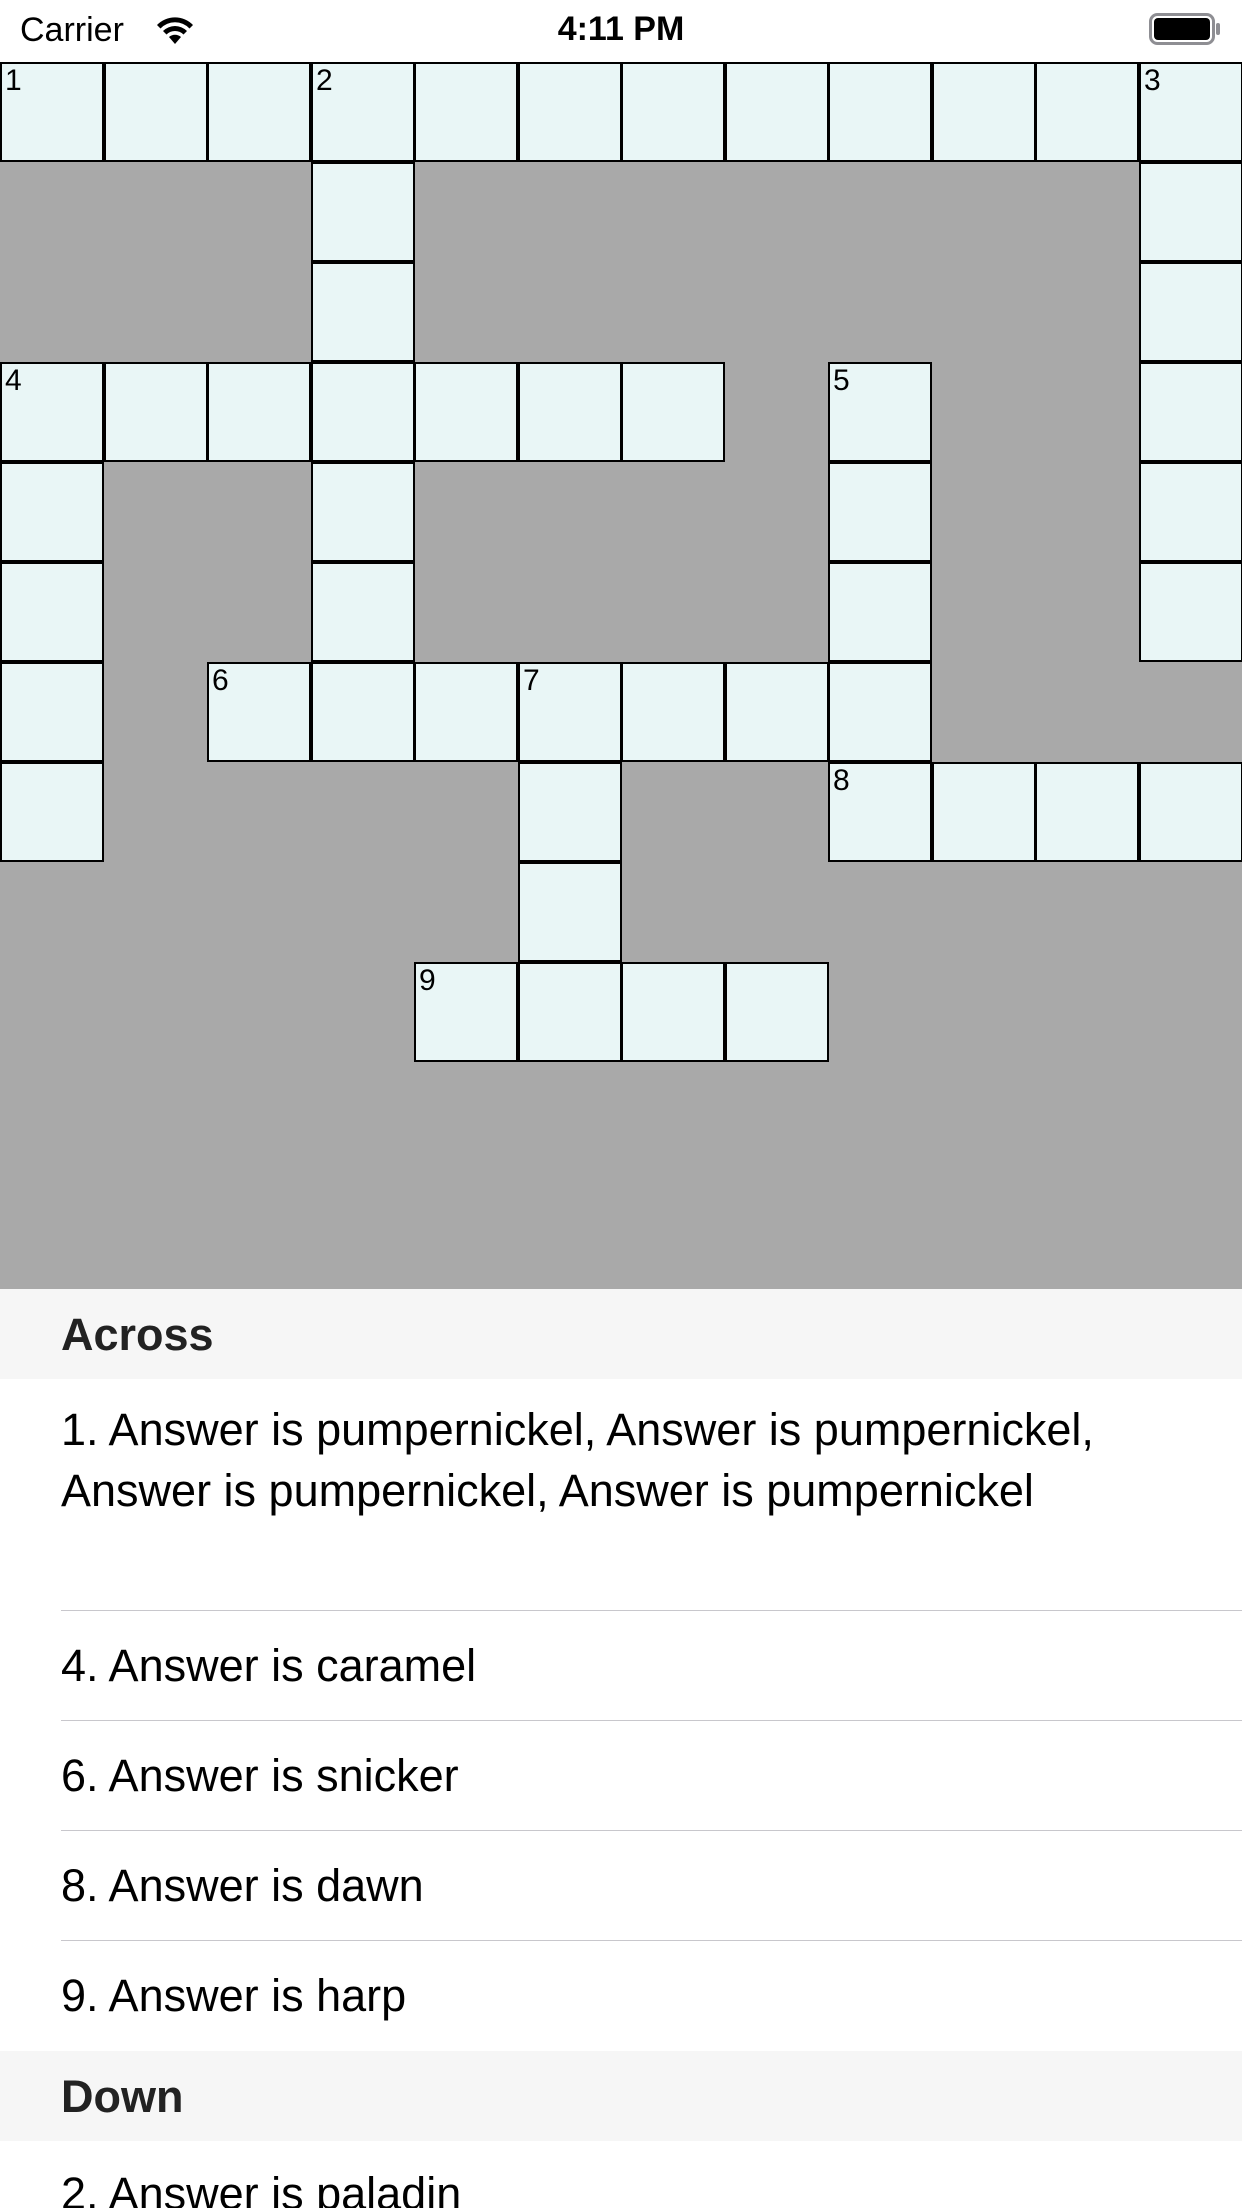  I want to click on clue-text: 9. Answer is harp, so click(234, 1995).